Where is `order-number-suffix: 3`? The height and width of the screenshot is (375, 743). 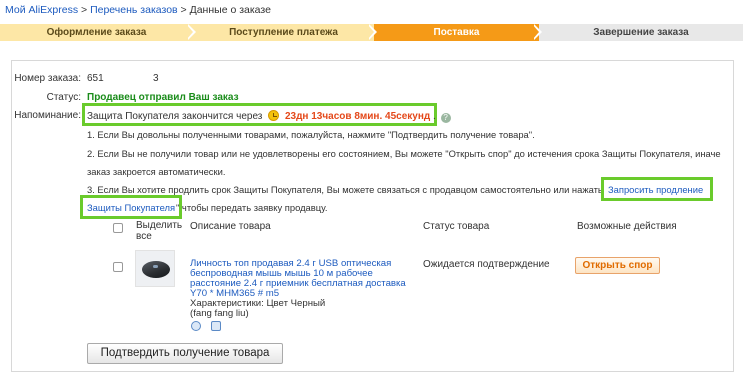
order-number-suffix: 3 is located at coordinates (156, 78).